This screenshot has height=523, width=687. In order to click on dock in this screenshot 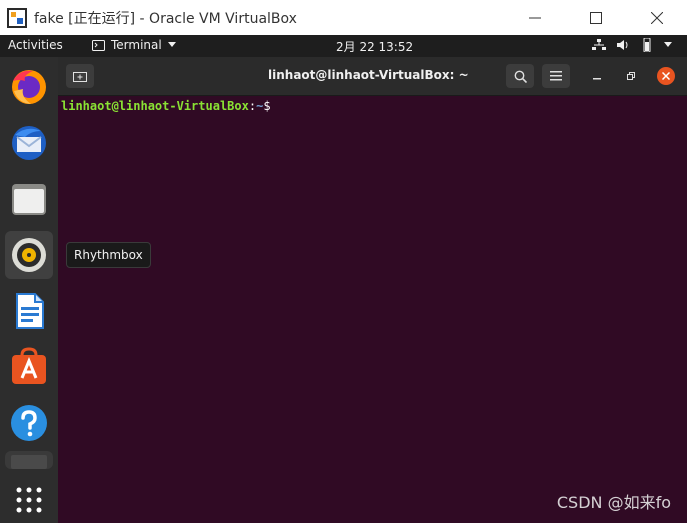, I will do `click(29, 290)`.